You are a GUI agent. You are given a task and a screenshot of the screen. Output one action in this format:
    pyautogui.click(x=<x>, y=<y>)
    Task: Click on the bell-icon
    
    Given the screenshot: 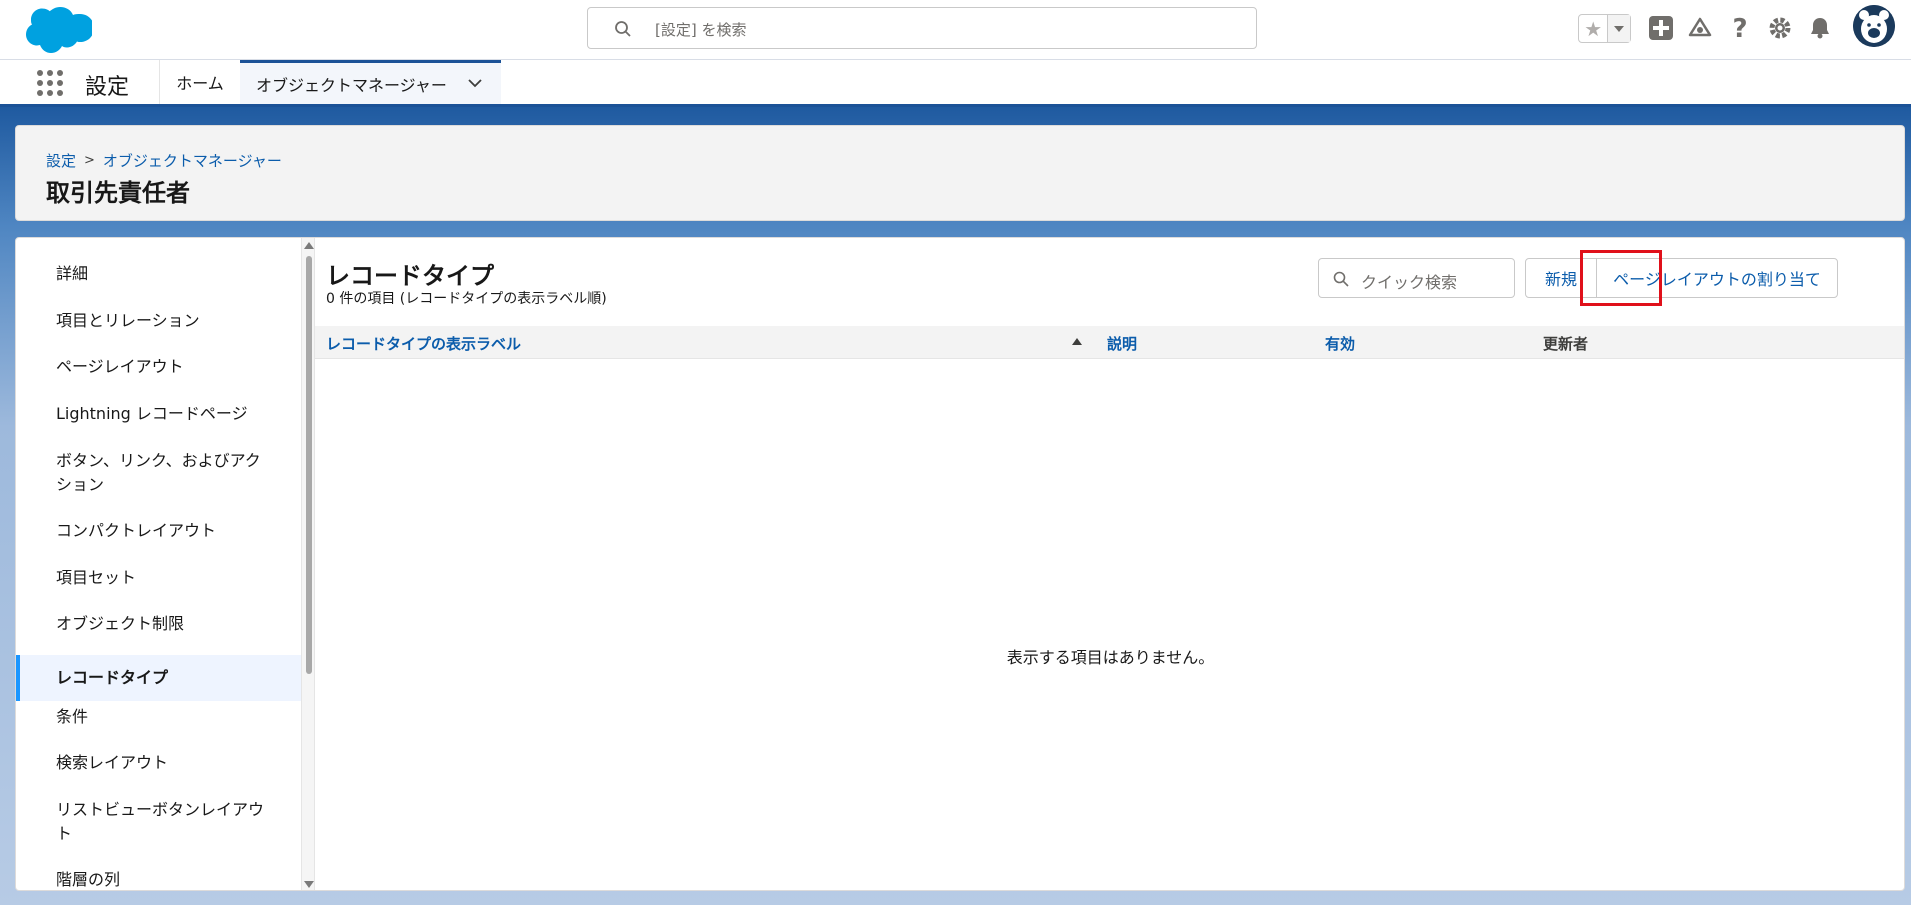 What is the action you would take?
    pyautogui.click(x=1820, y=28)
    